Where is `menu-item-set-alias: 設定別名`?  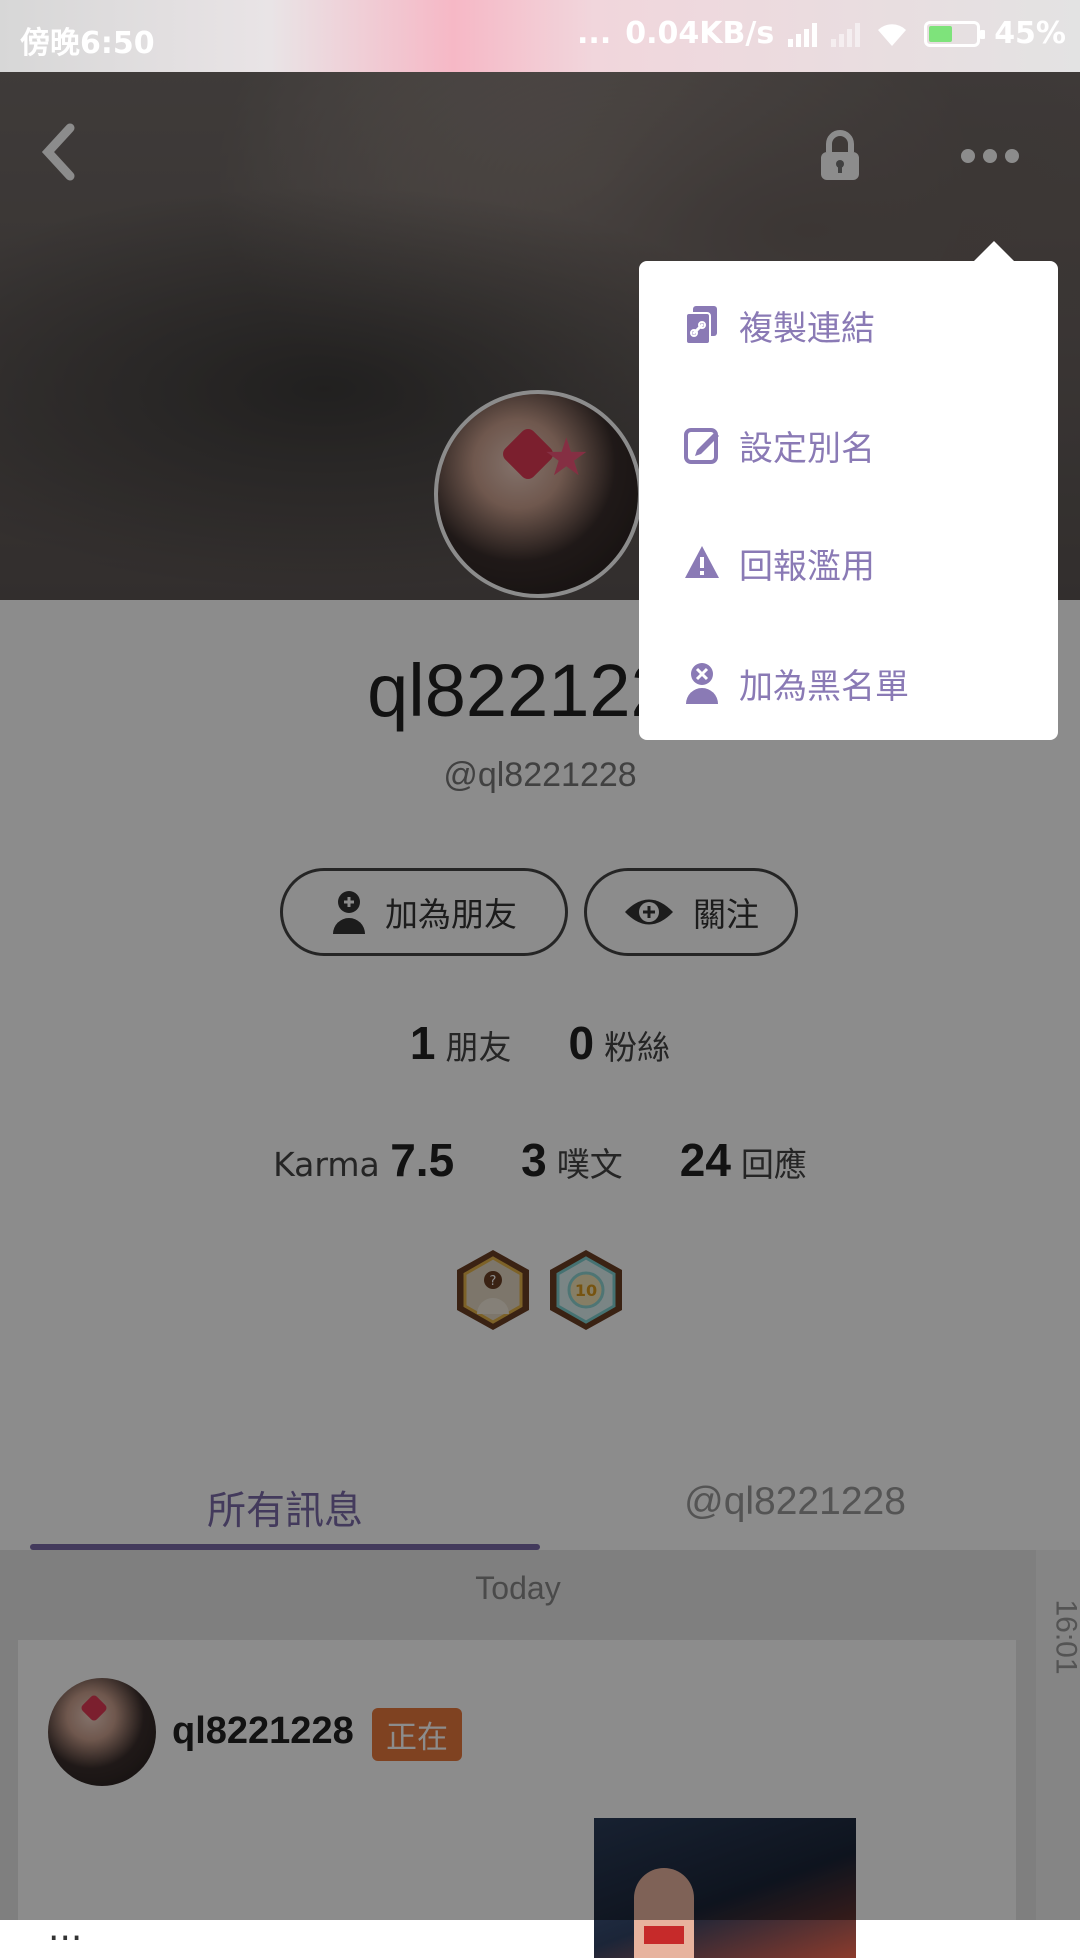 menu-item-set-alias: 設定別名 is located at coordinates (779, 445).